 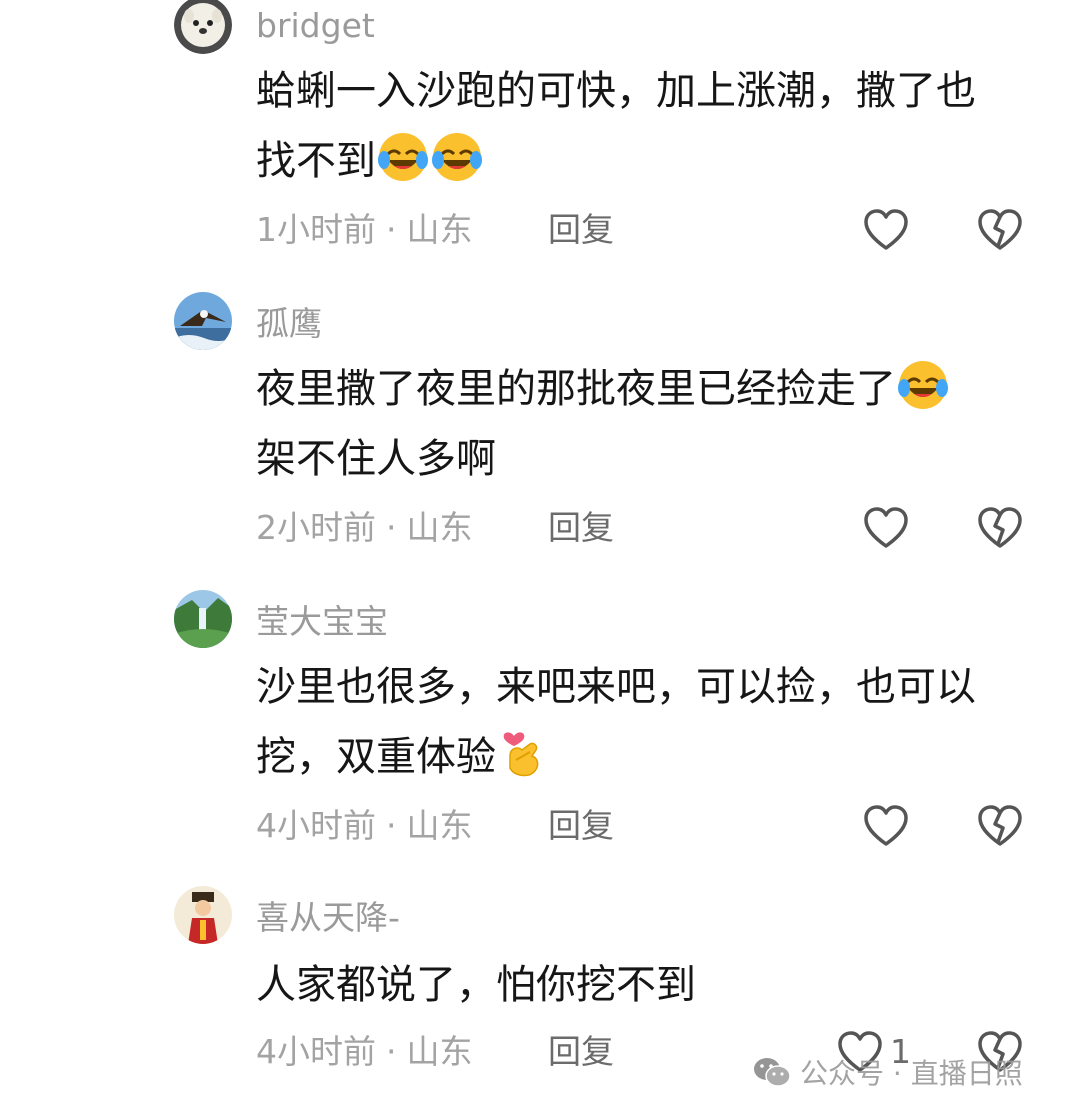 What do you see at coordinates (476, 985) in the screenshot?
I see `comment-line: 人家都说了，怕你挖不到` at bounding box center [476, 985].